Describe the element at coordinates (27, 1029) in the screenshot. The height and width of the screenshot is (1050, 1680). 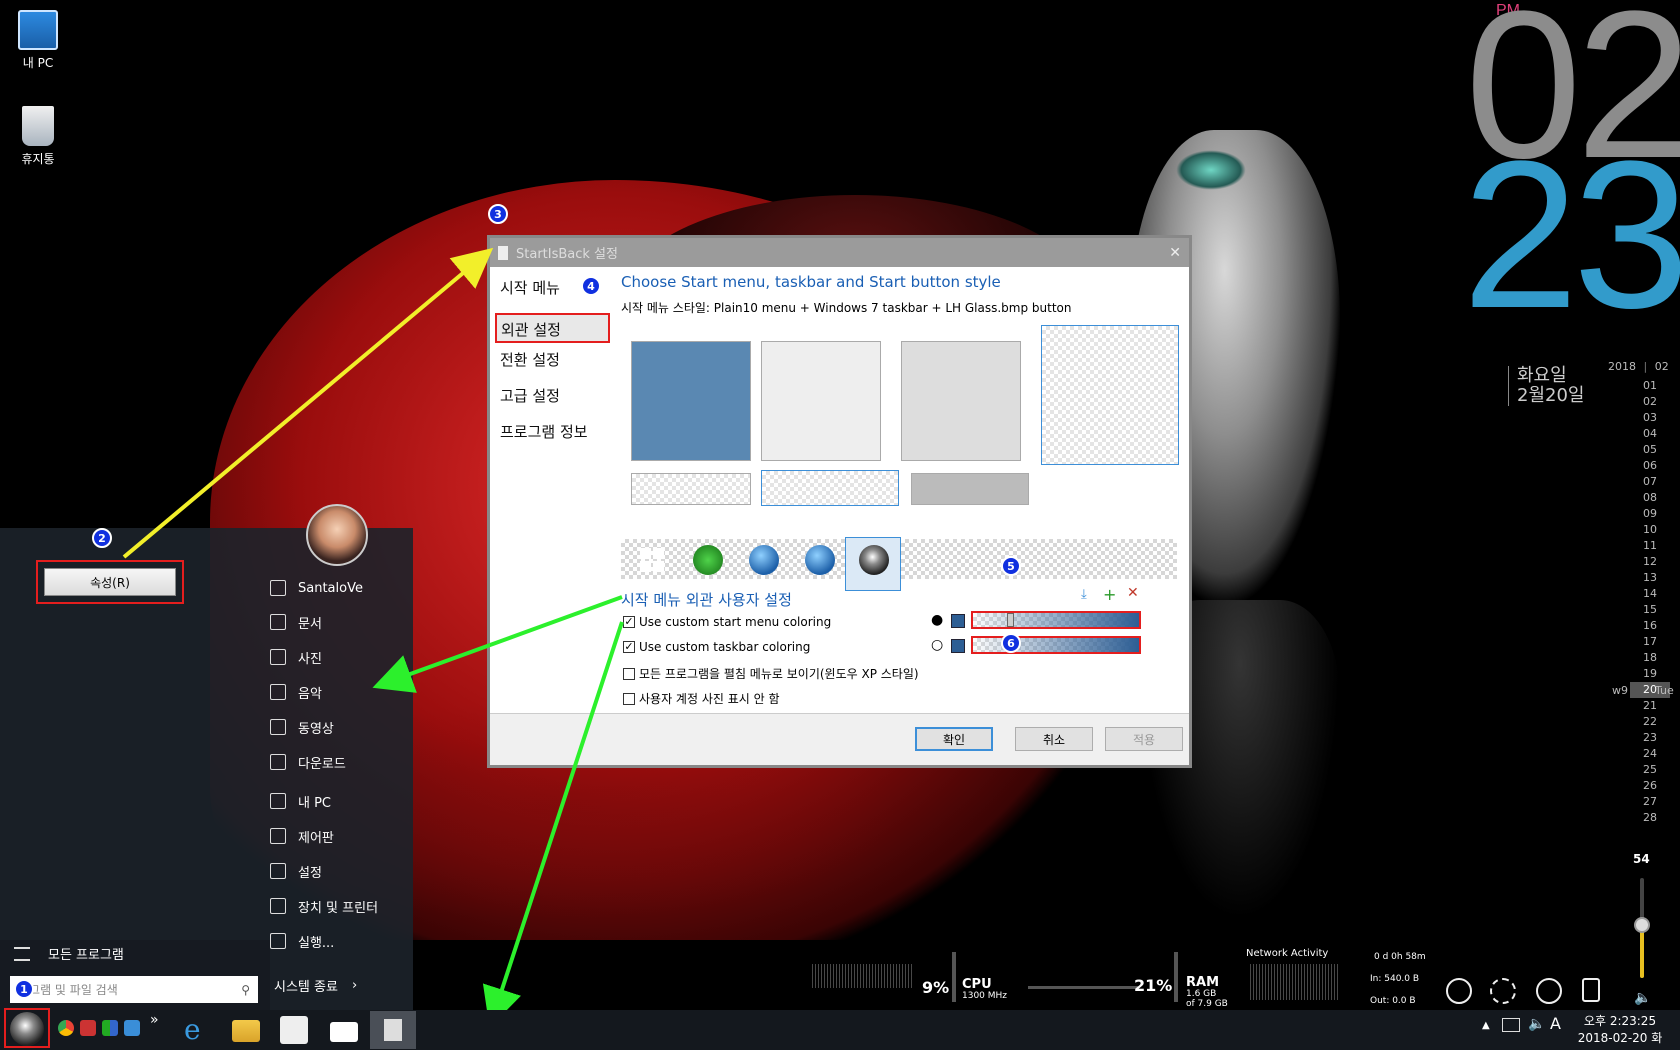
I see `start-orb-button` at that location.